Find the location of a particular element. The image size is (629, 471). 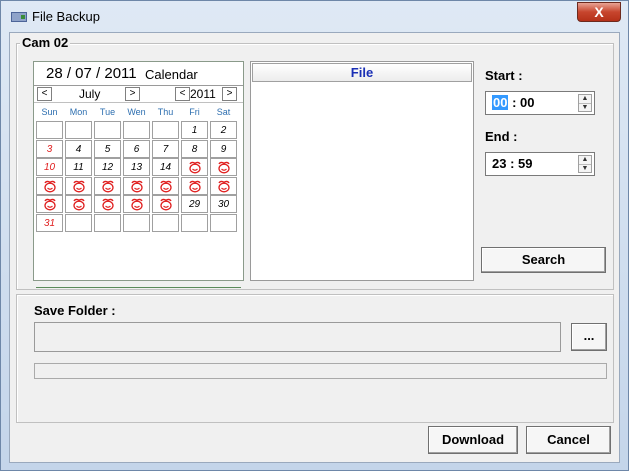

calendar-day: 29 is located at coordinates (194, 204).